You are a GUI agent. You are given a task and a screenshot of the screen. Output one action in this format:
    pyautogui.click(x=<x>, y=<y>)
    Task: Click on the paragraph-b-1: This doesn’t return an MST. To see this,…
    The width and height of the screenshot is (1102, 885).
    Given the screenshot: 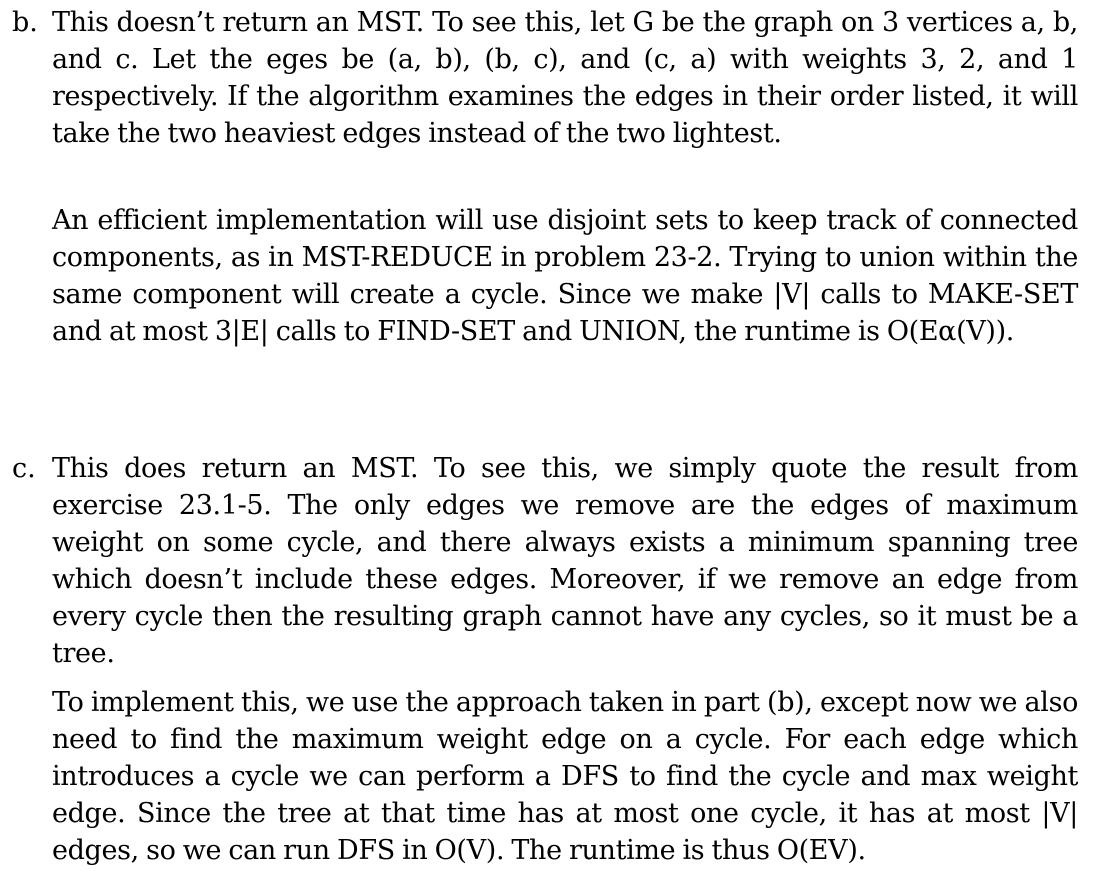 What is the action you would take?
    pyautogui.click(x=565, y=78)
    